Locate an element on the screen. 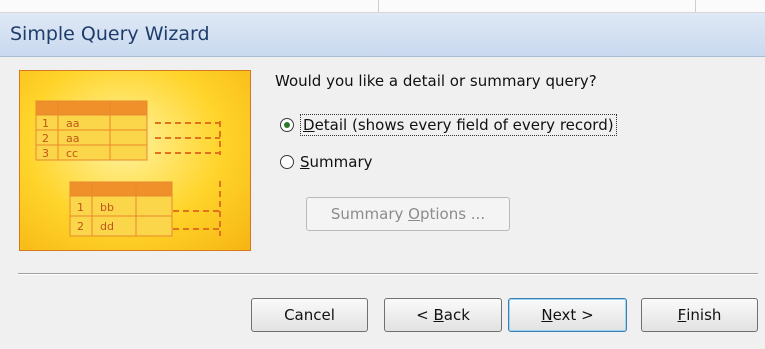 The width and height of the screenshot is (765, 349). radio-selected-dot is located at coordinates (287, 125).